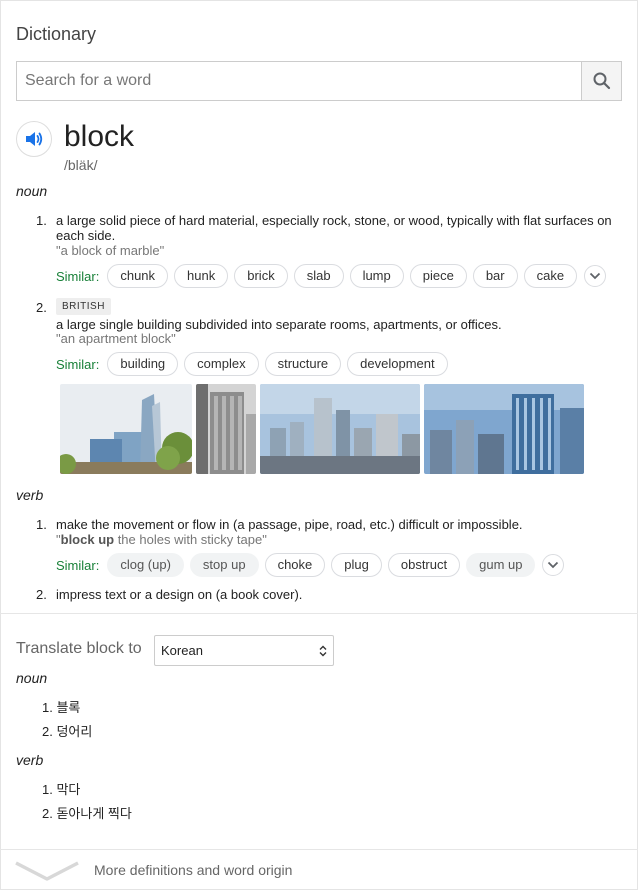 This screenshot has height=890, width=638. I want to click on similar-chip: slab, so click(318, 276).